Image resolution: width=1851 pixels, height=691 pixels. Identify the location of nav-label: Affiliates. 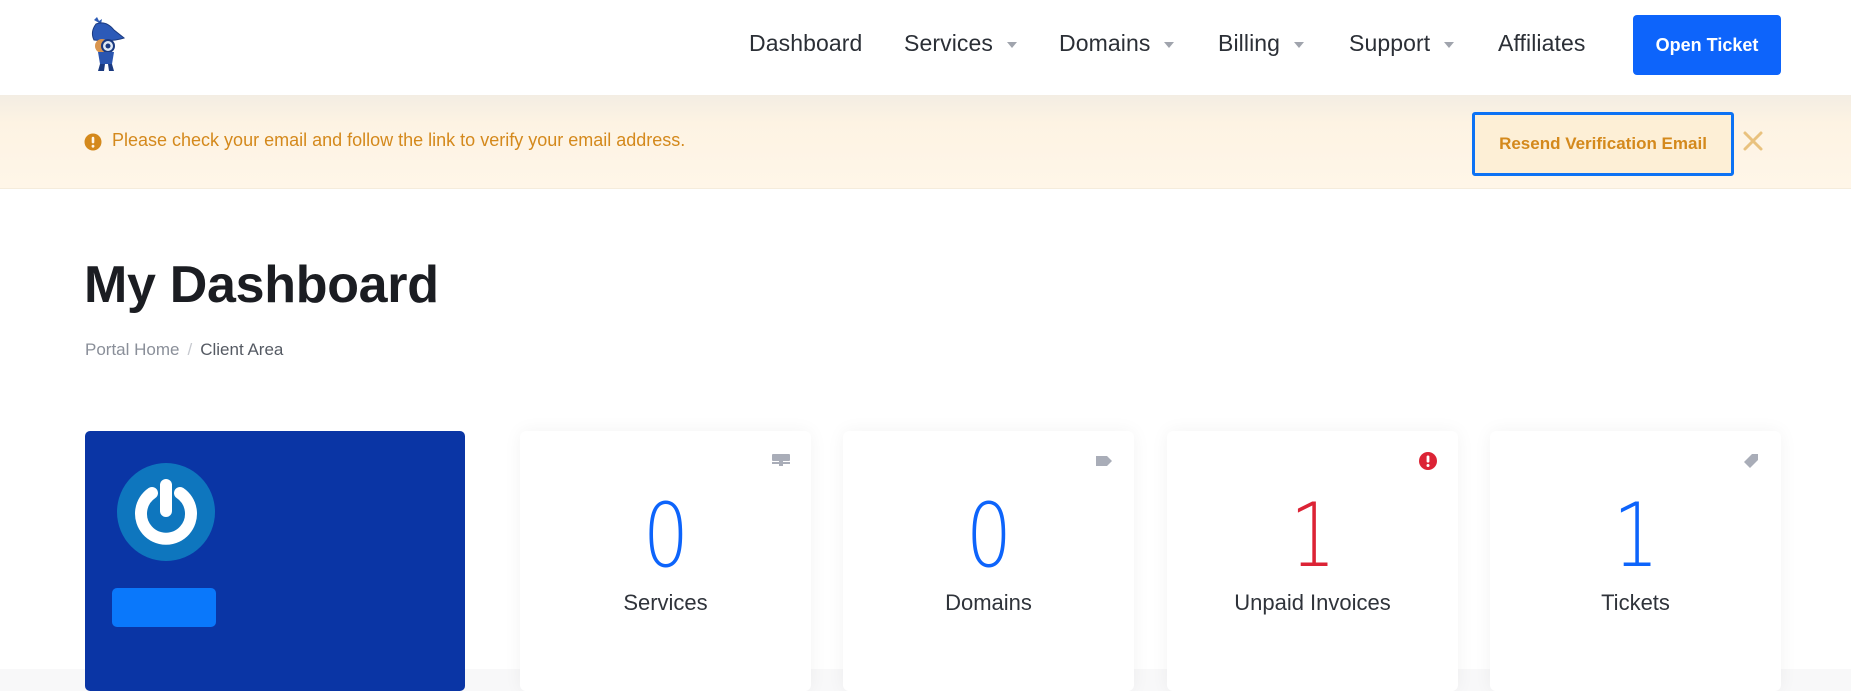
(1542, 43).